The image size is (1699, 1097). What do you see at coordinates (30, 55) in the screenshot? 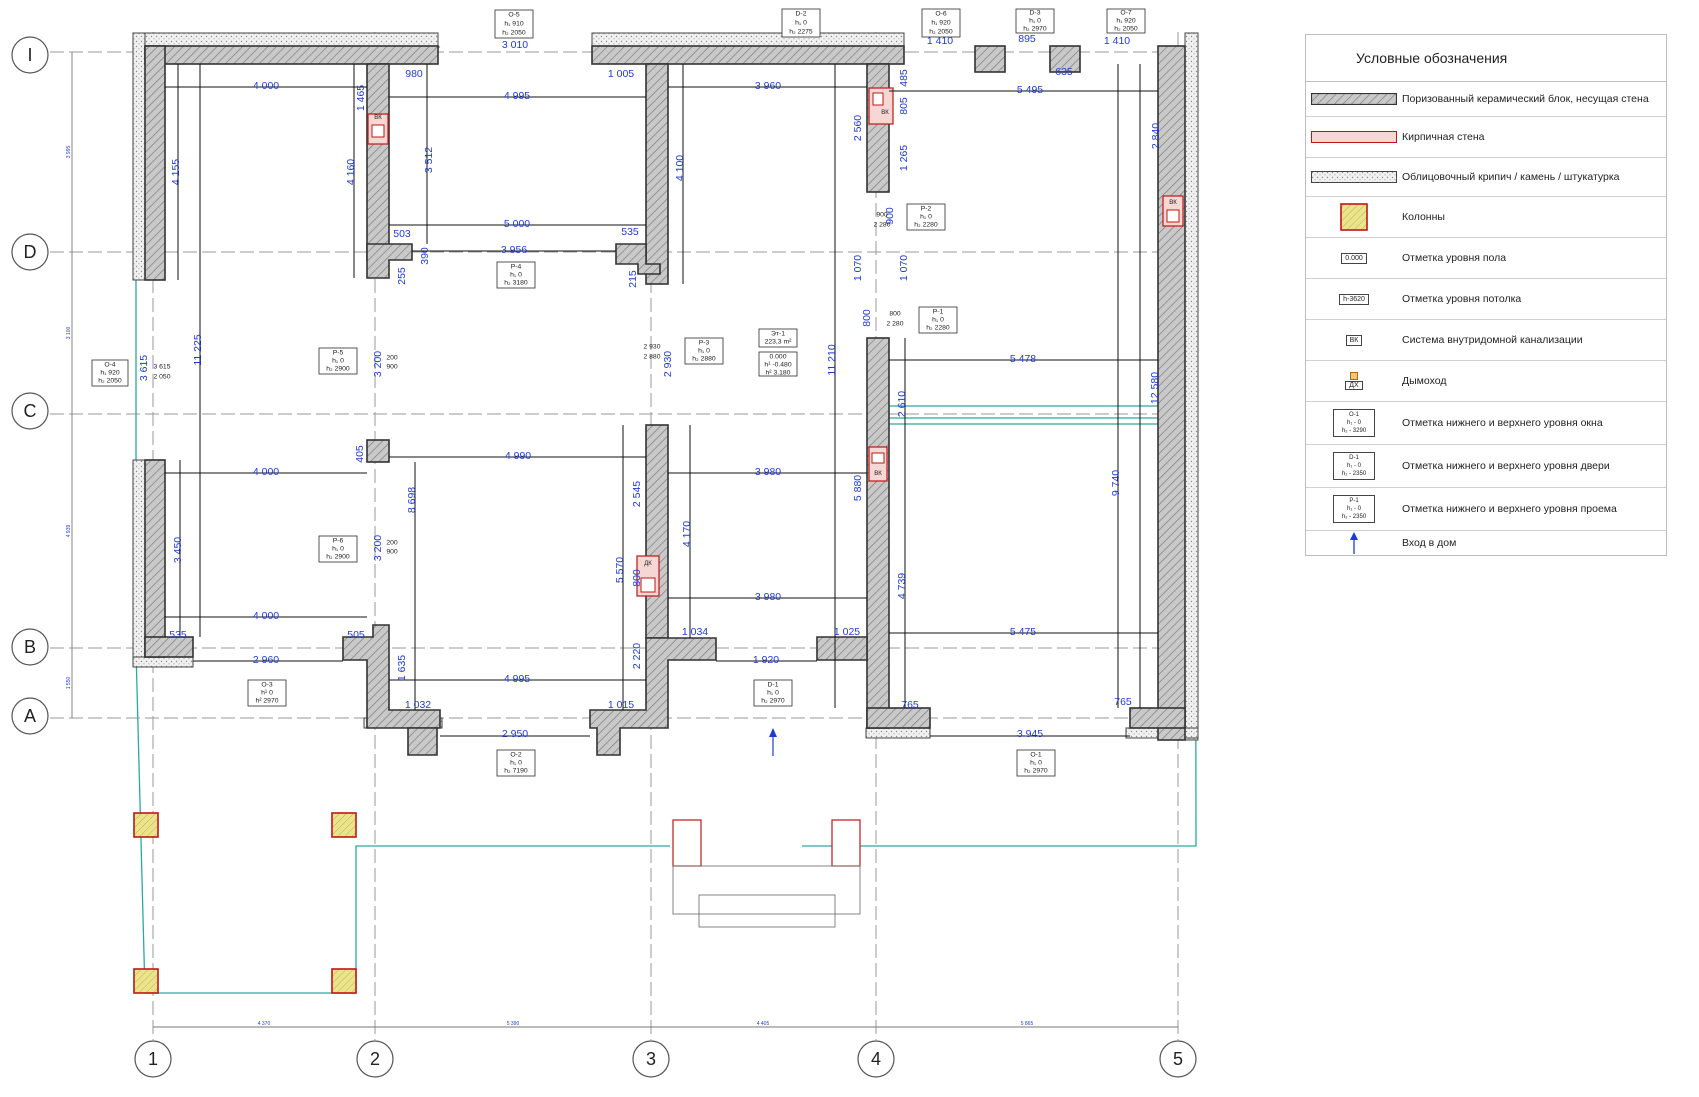
I see `axis-bubble-I: I` at bounding box center [30, 55].